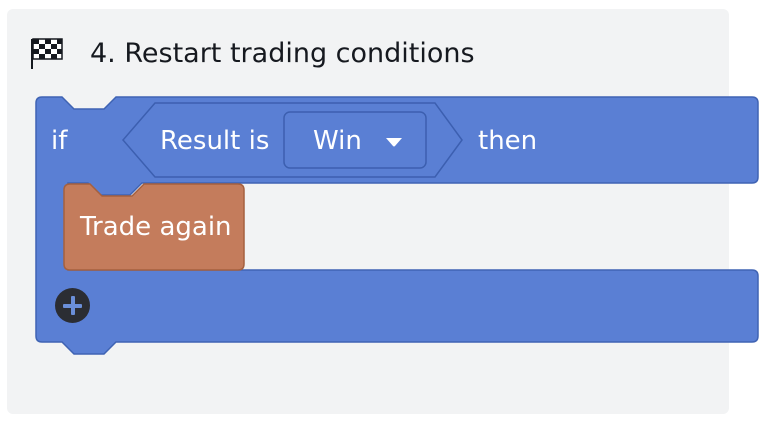 The image size is (766, 424). I want to click on caret-down-icon, so click(394, 142).